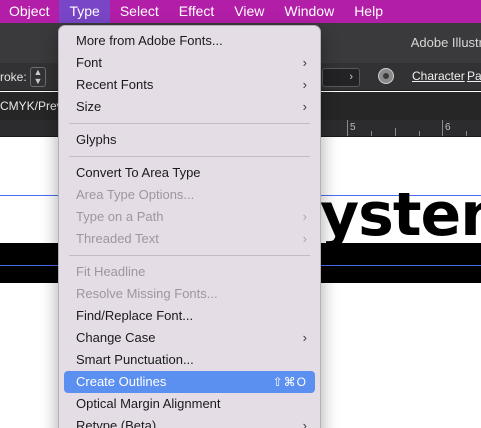 Image resolution: width=481 pixels, height=428 pixels. Describe the element at coordinates (189, 239) in the screenshot. I see `menu-item-threaded-text: Threaded Text ›` at that location.